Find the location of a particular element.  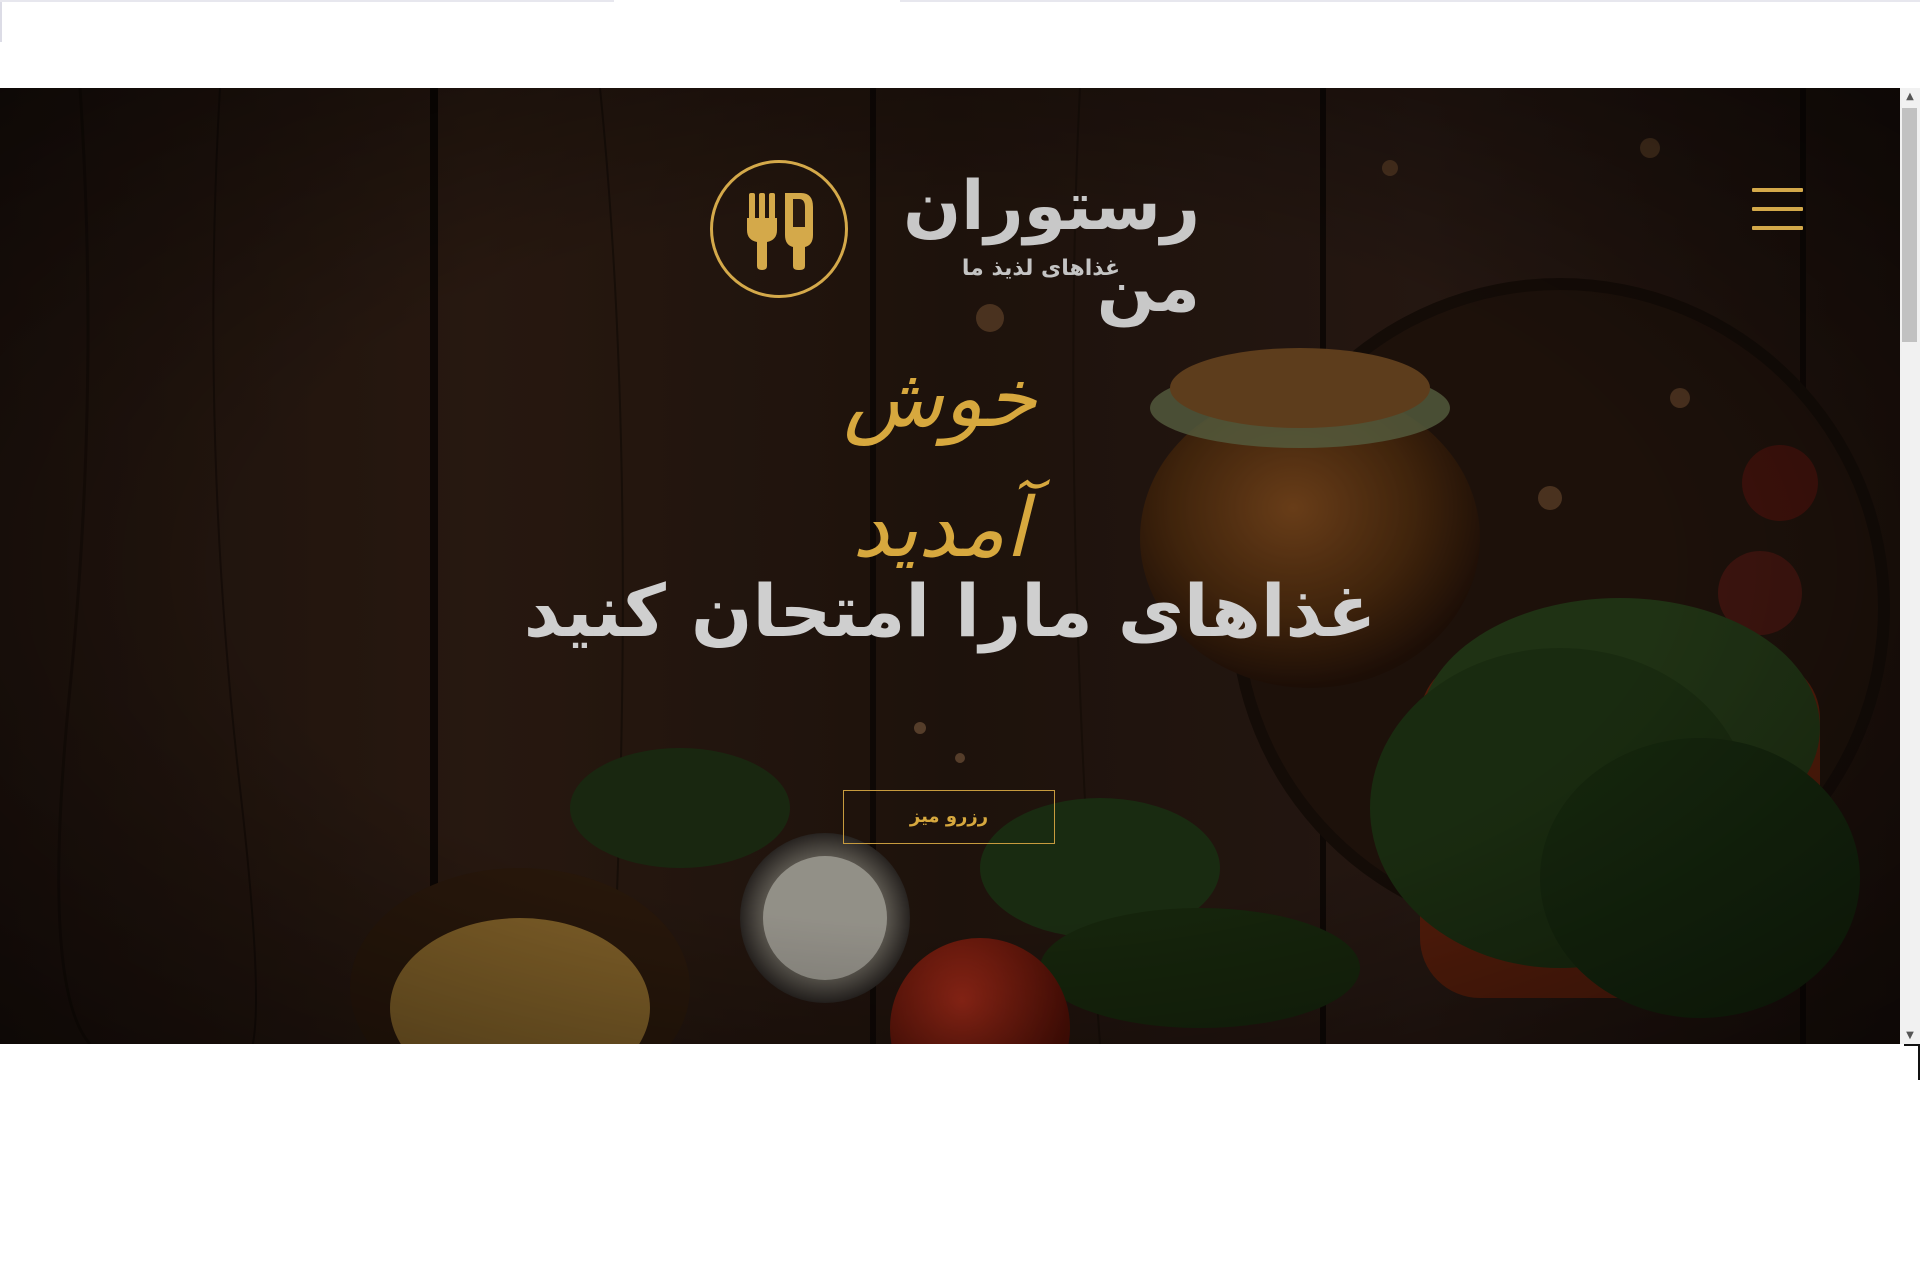

fork-knife-icon is located at coordinates (779, 229).